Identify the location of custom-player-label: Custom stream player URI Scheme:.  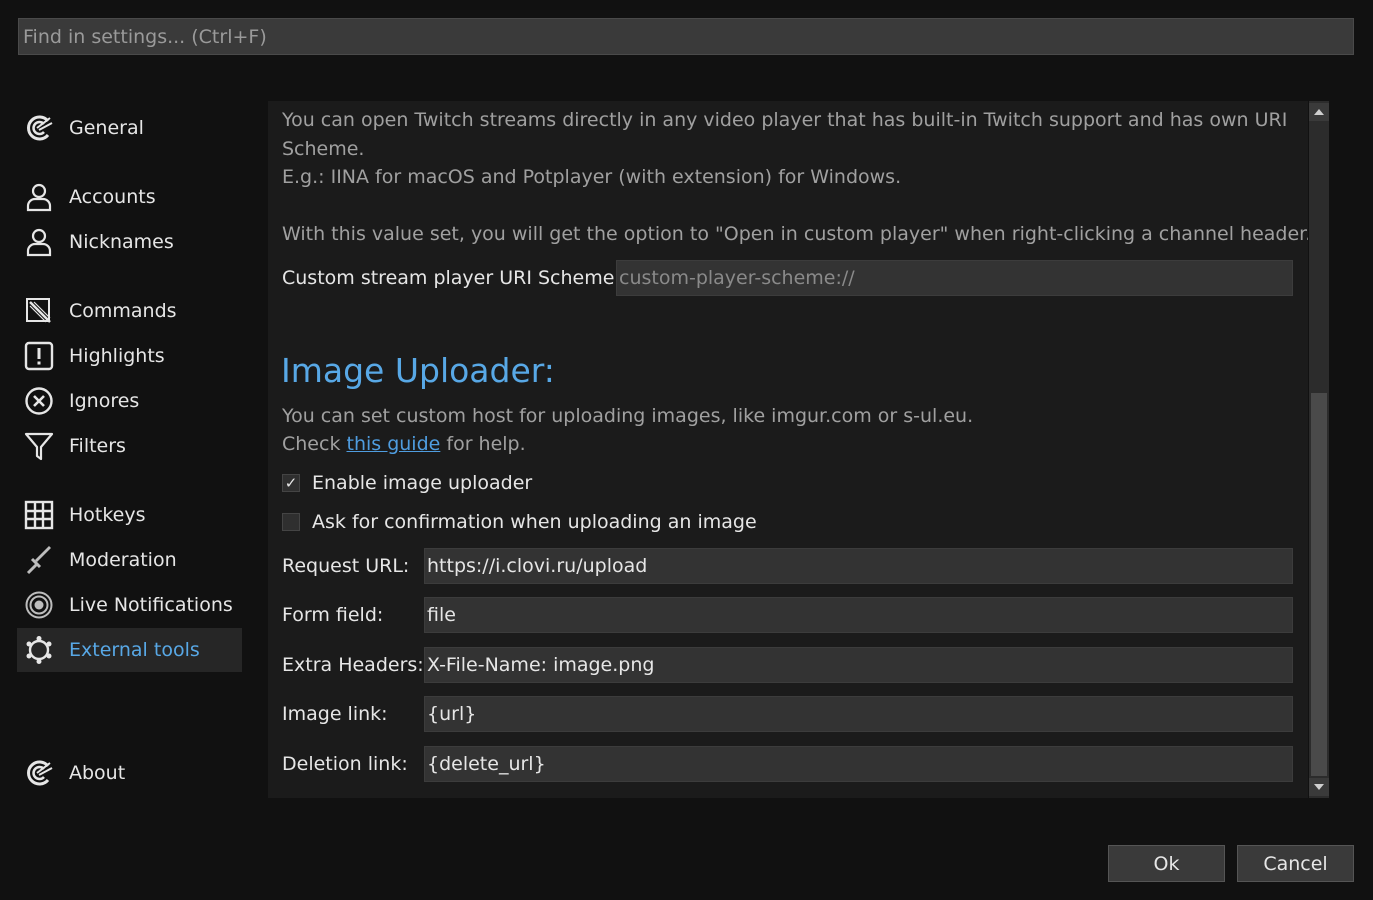
(451, 278).